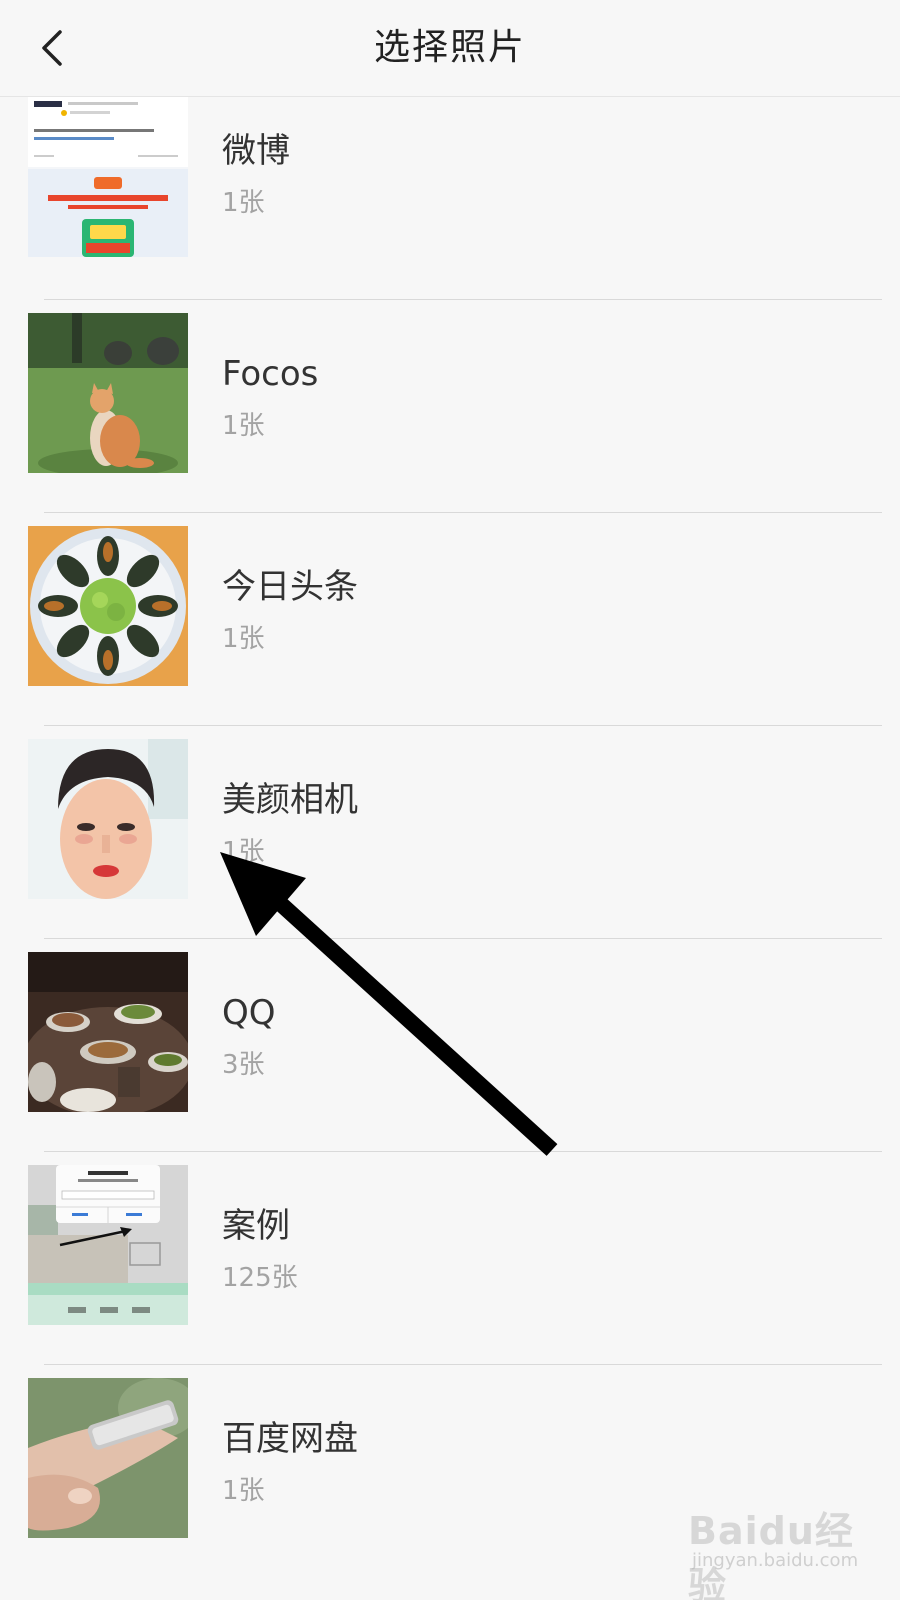 The height and width of the screenshot is (1600, 900). I want to click on album-row-qq: QQ 3张, so click(450, 1045).